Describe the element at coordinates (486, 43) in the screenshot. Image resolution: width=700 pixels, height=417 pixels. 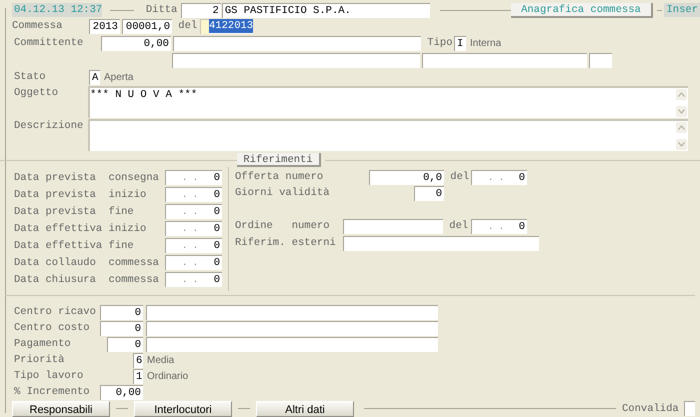
I see `type-description: Interna` at that location.